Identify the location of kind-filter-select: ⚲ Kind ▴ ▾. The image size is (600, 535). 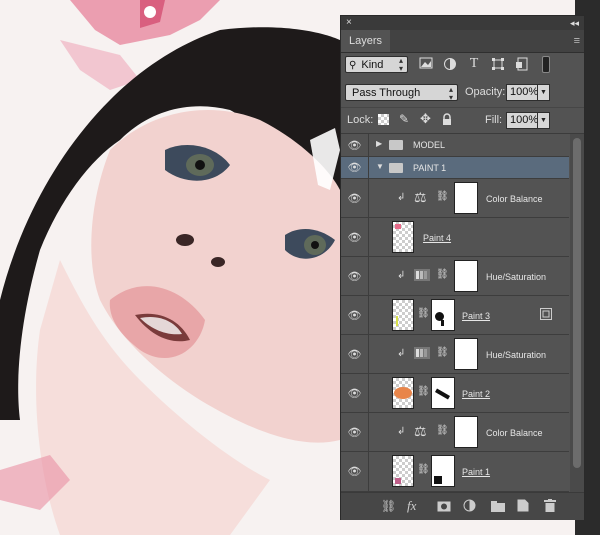
(376, 64).